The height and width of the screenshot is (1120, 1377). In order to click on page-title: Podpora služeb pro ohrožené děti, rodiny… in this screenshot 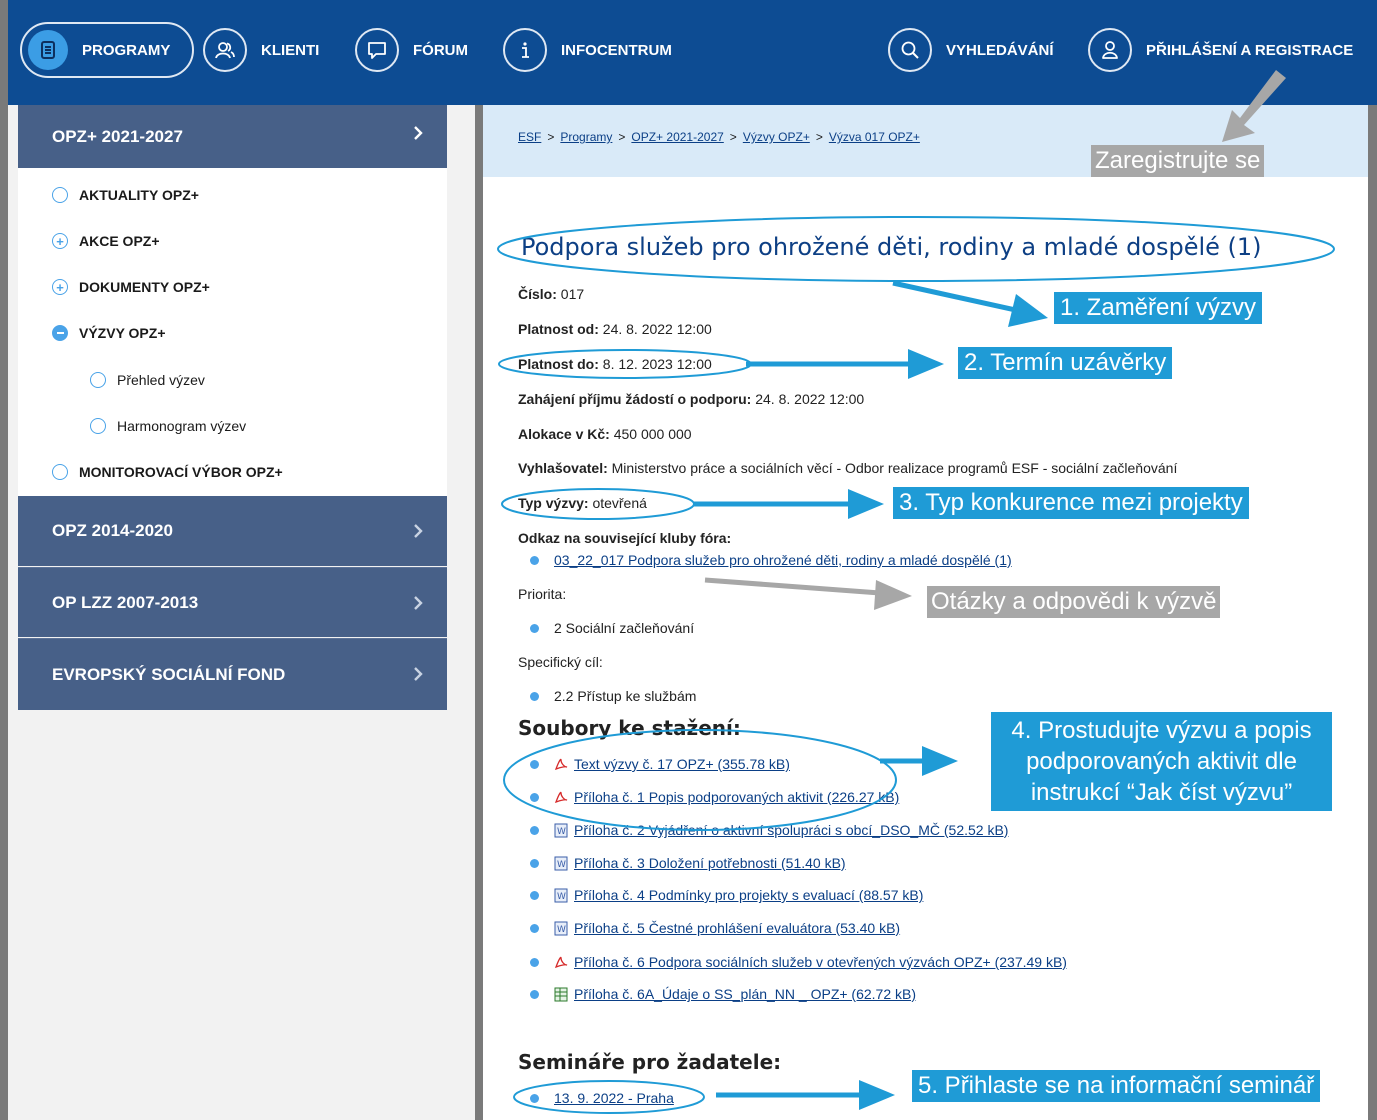, I will do `click(891, 247)`.